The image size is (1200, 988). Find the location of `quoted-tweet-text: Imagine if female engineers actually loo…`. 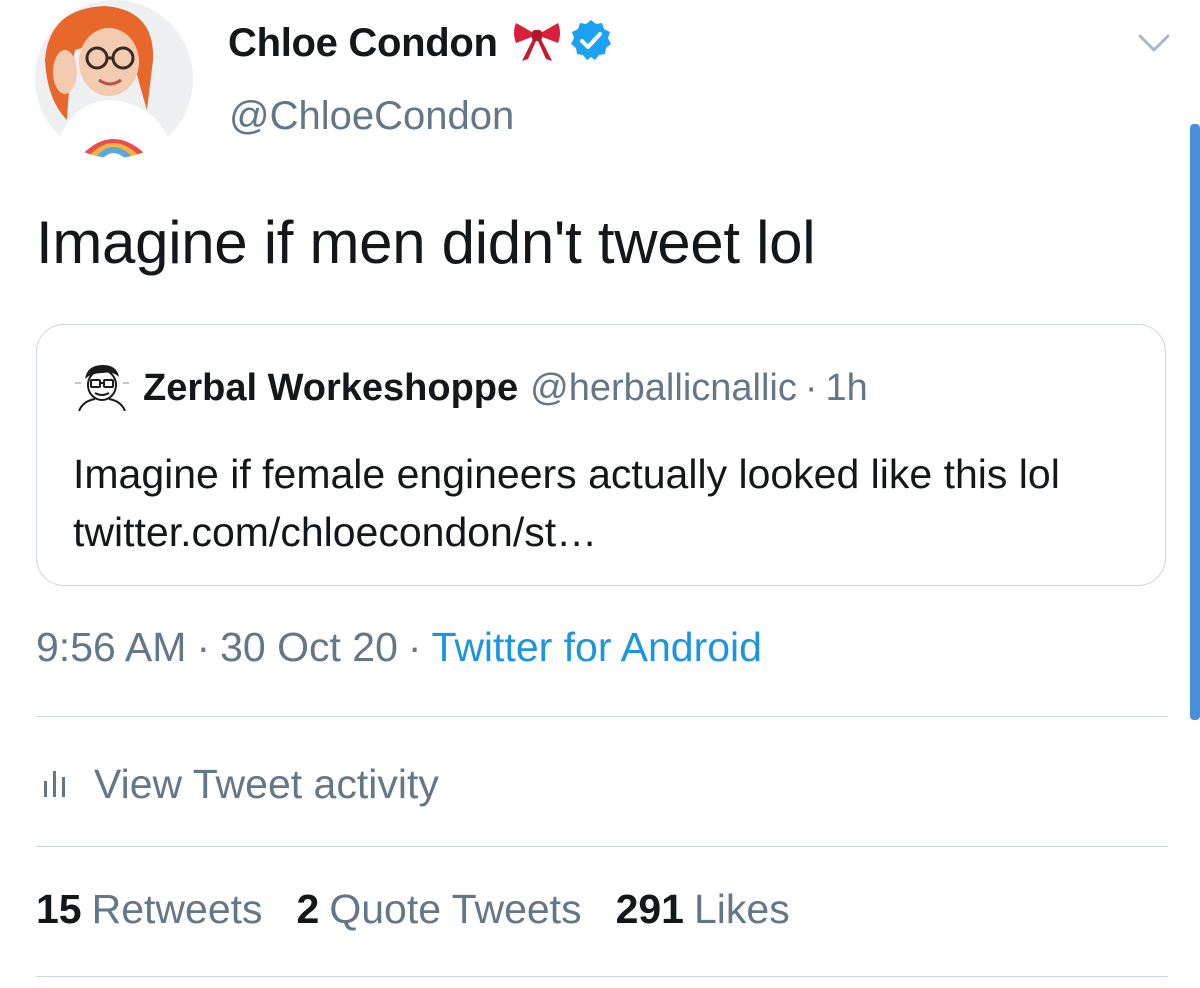

quoted-tweet-text: Imagine if female engineers actually loo… is located at coordinates (566, 503).